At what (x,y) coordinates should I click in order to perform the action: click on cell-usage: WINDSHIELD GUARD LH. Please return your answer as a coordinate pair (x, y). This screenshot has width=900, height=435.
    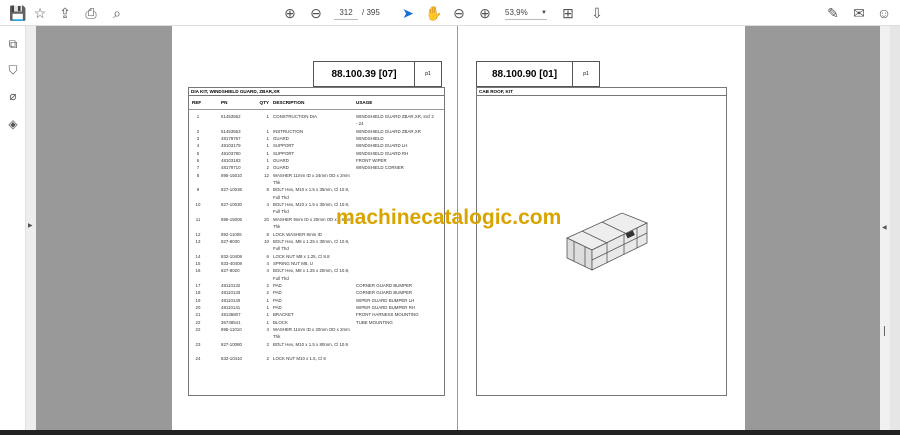
    Looking at the image, I should click on (382, 146).